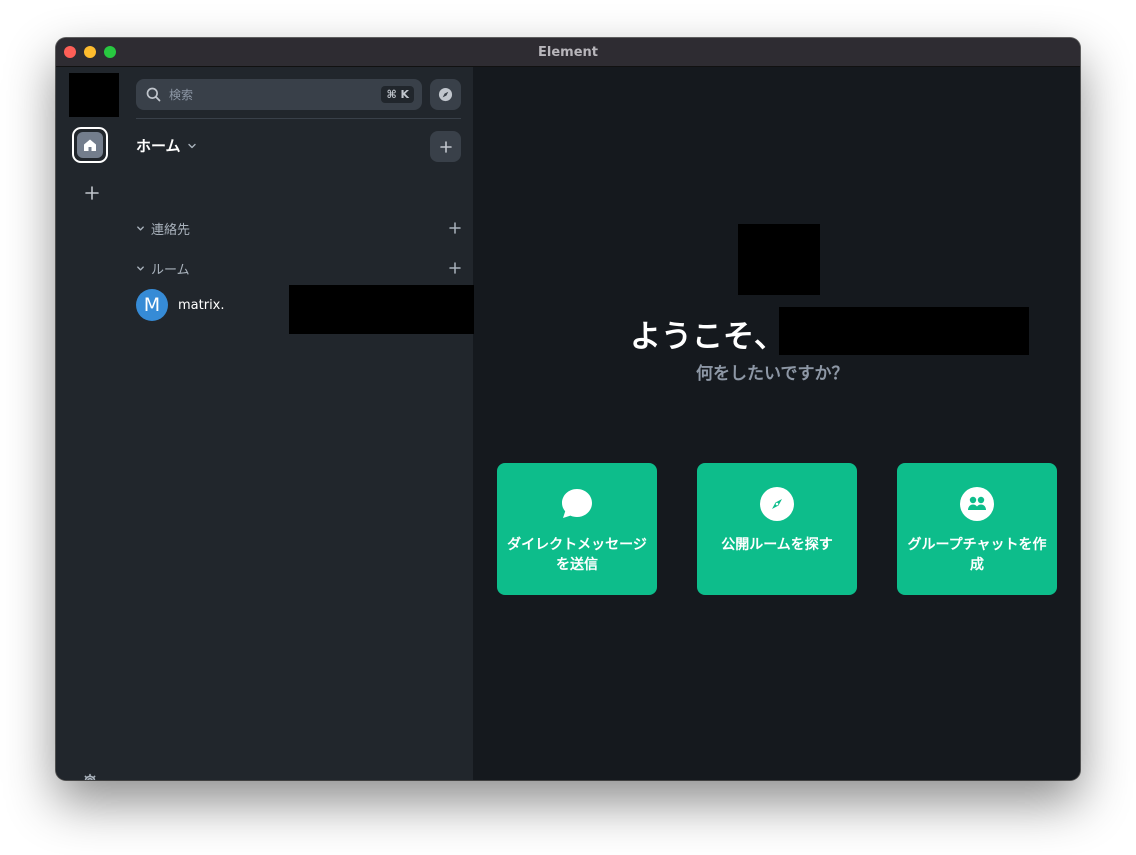  Describe the element at coordinates (152, 305) in the screenshot. I see `room-avatar: M` at that location.